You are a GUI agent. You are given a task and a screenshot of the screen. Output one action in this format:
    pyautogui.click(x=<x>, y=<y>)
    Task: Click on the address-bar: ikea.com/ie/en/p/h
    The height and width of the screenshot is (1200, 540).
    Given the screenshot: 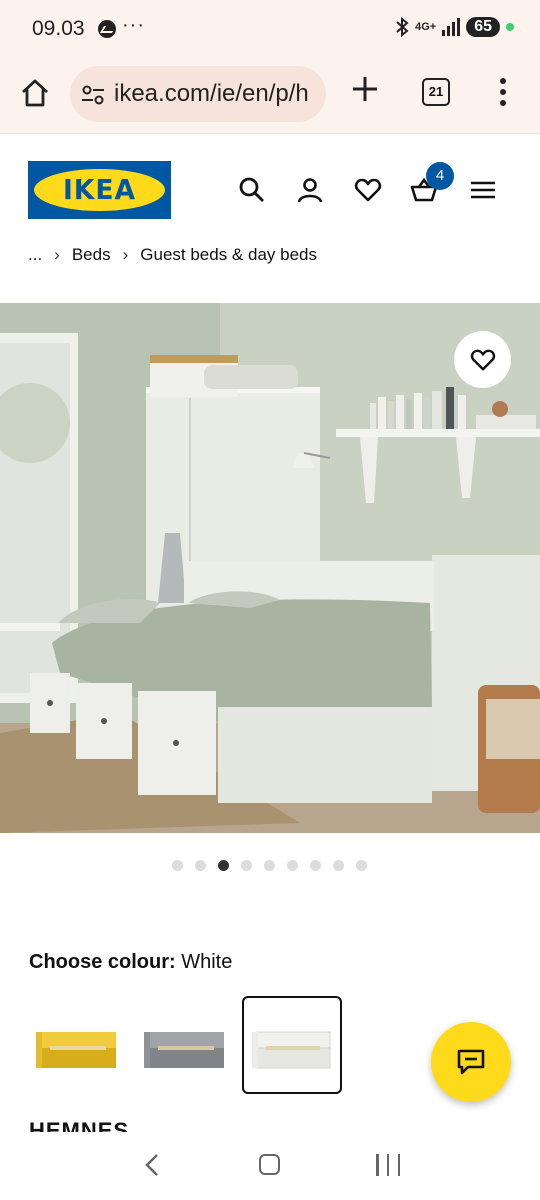 What is the action you would take?
    pyautogui.click(x=198, y=94)
    